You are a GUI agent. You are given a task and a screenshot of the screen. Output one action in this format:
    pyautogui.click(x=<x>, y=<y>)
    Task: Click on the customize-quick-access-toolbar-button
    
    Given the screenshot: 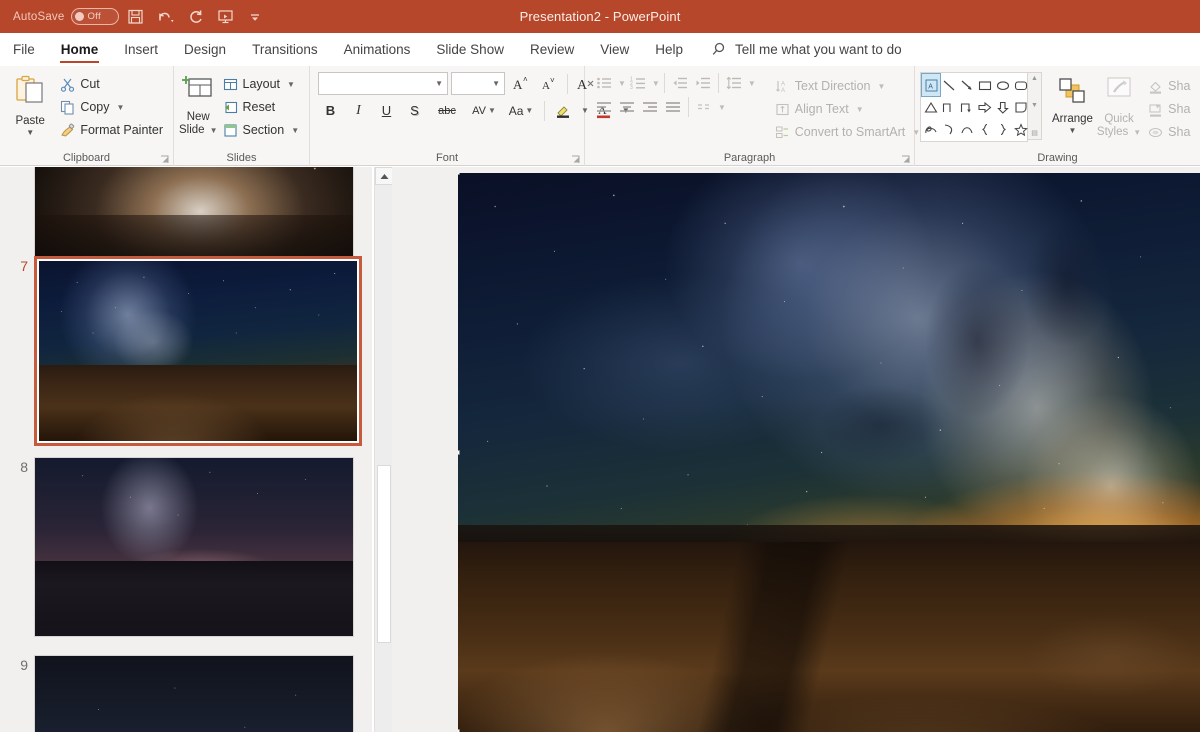 What is the action you would take?
    pyautogui.click(x=255, y=17)
    